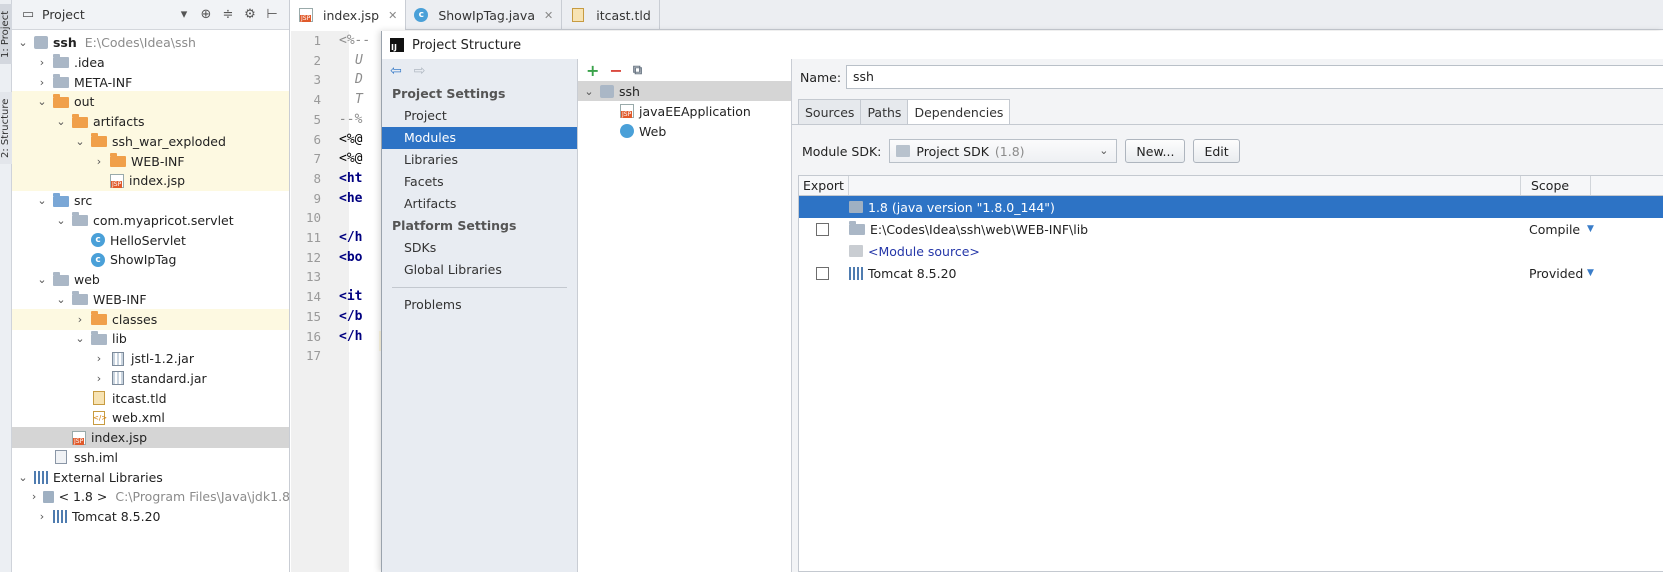 This screenshot has height=572, width=1663. Describe the element at coordinates (150, 358) in the screenshot. I see `tree-item: › jstl-1.2.jar` at that location.